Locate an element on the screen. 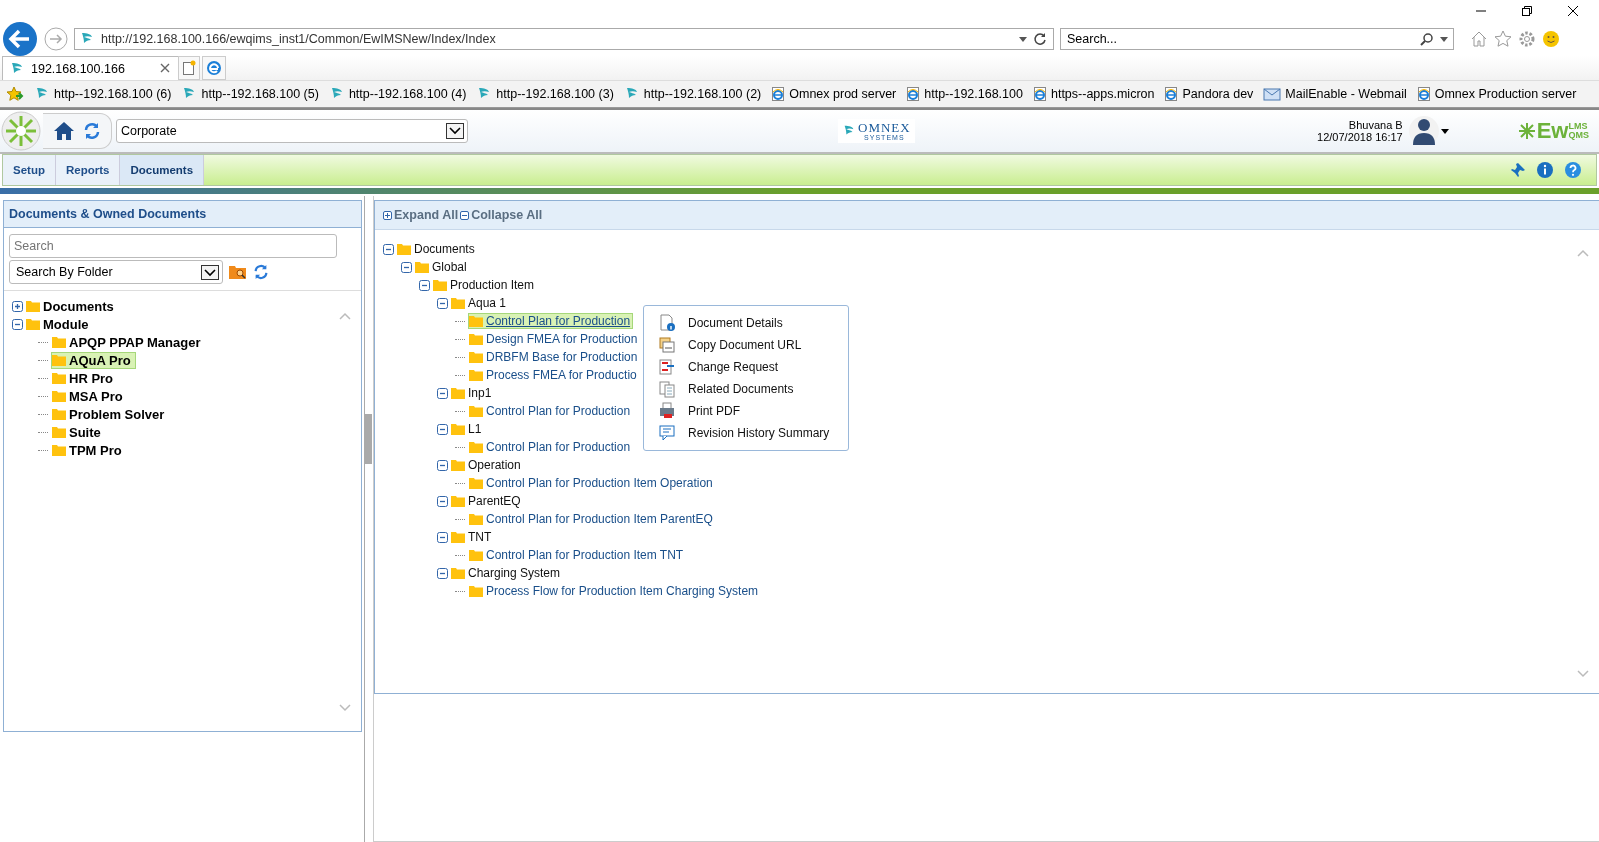 The image size is (1599, 842). favorites-icon is located at coordinates (15, 94).